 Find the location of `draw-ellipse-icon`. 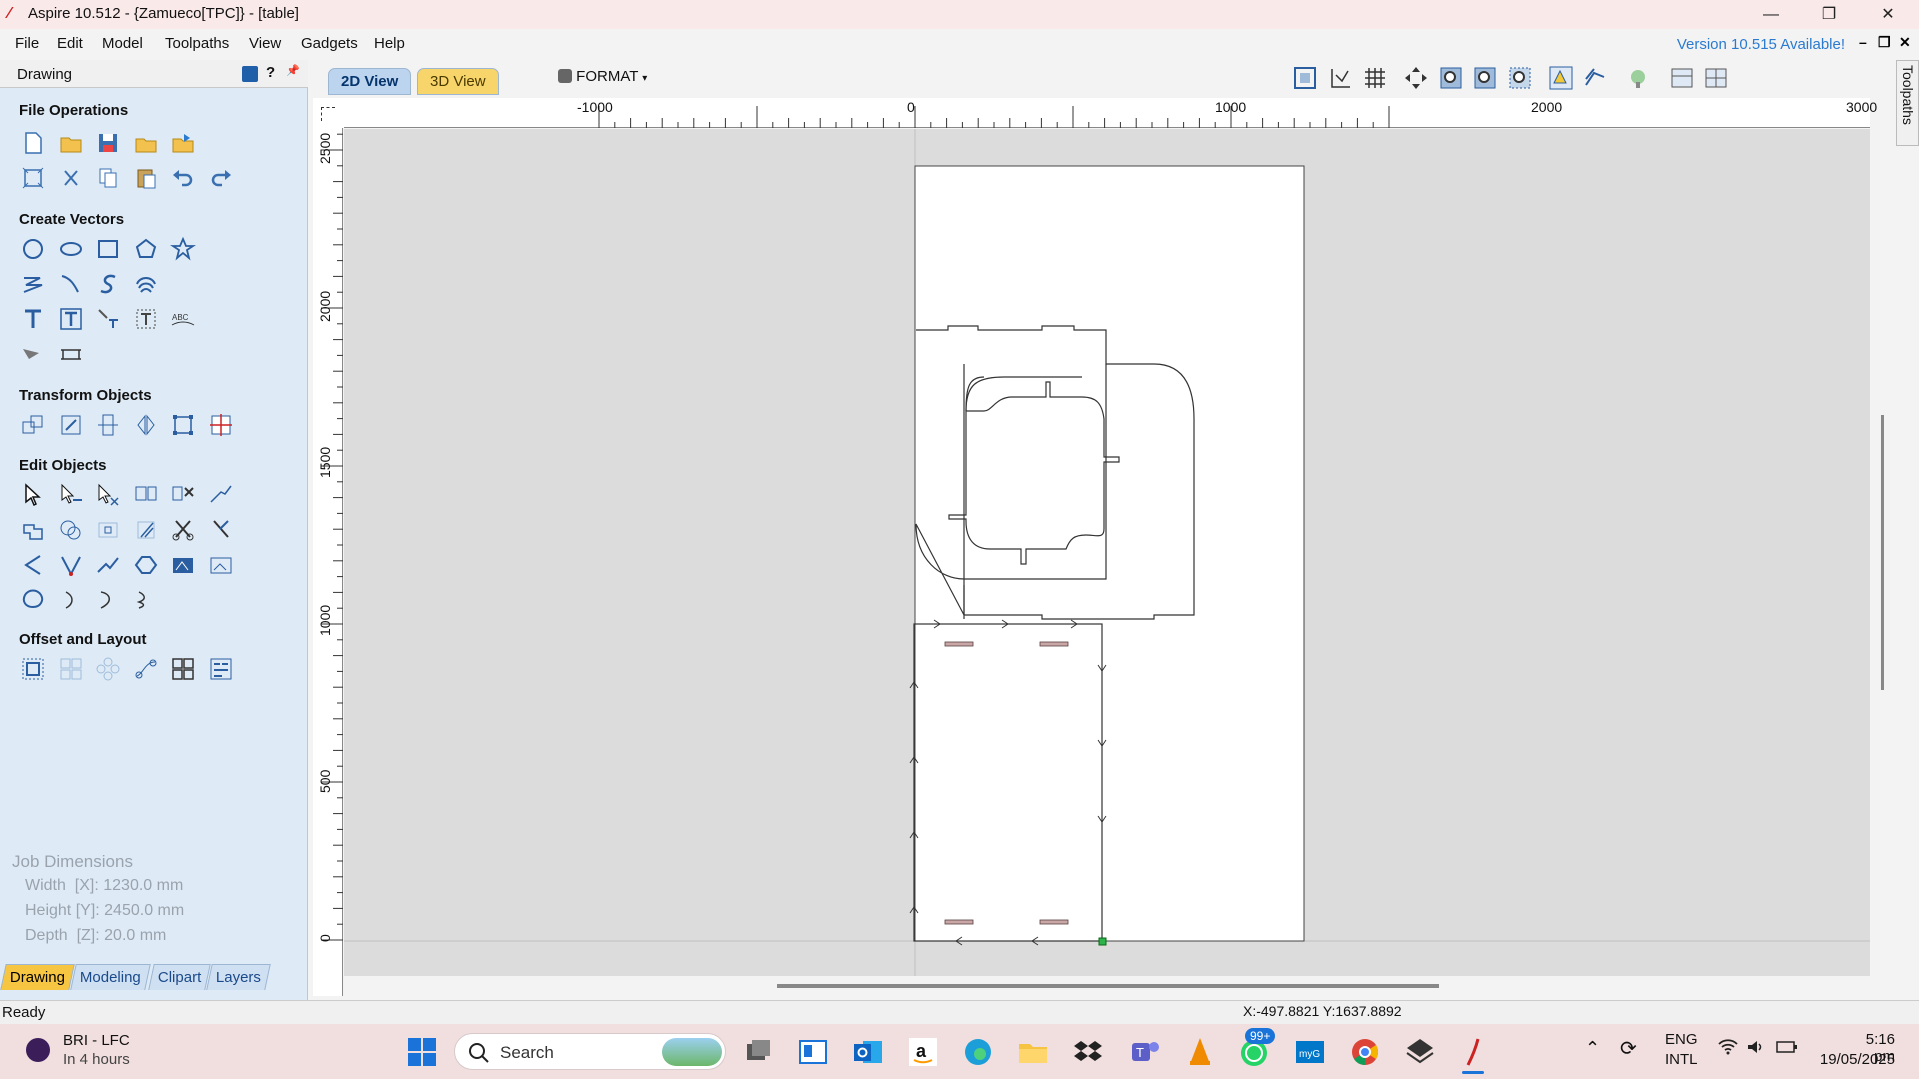

draw-ellipse-icon is located at coordinates (71, 249).